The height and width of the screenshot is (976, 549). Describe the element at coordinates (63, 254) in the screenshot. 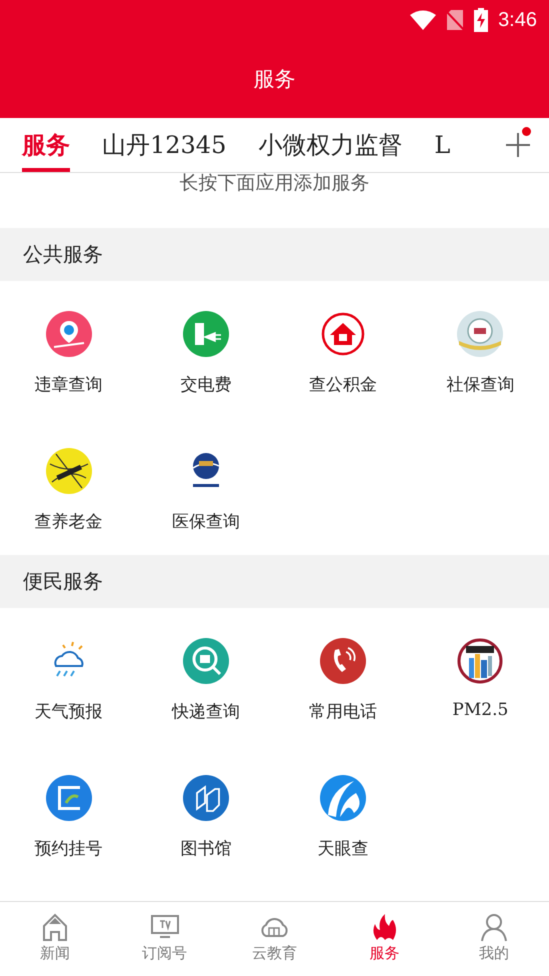

I see `section-title: 公共服务` at that location.